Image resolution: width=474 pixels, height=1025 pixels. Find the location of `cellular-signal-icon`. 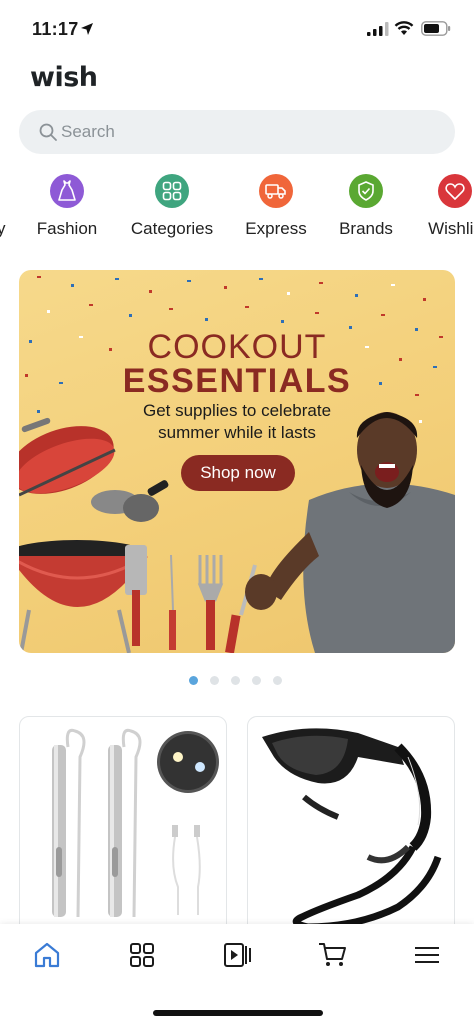

cellular-signal-icon is located at coordinates (378, 29).